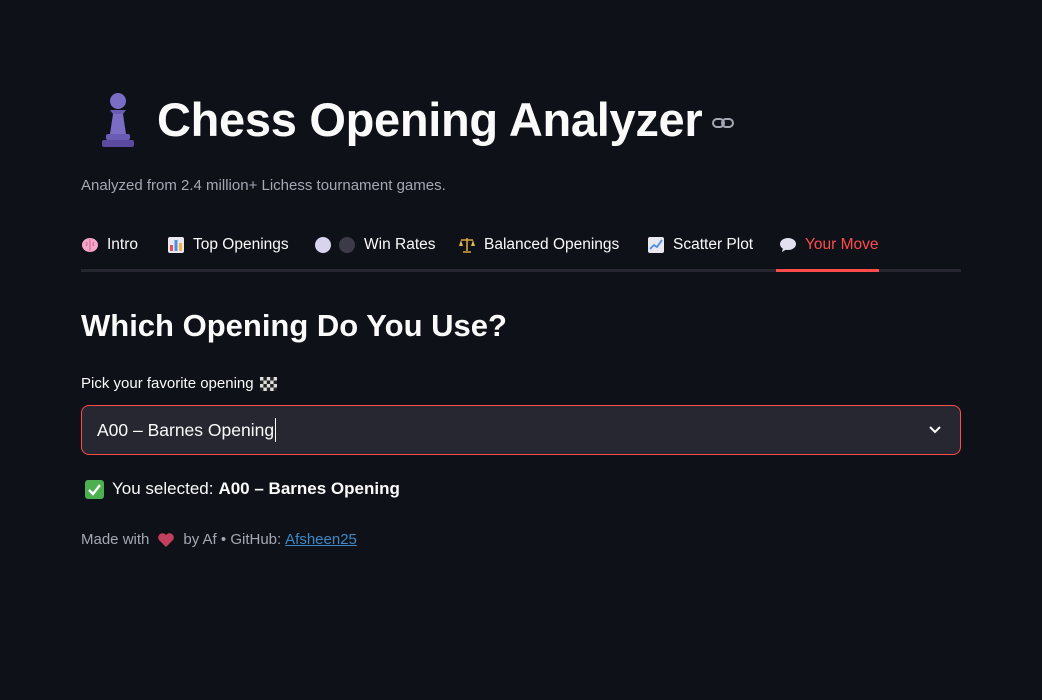 This screenshot has height=700, width=1042. I want to click on section-heading: Which Opening Do You Use?, so click(294, 325).